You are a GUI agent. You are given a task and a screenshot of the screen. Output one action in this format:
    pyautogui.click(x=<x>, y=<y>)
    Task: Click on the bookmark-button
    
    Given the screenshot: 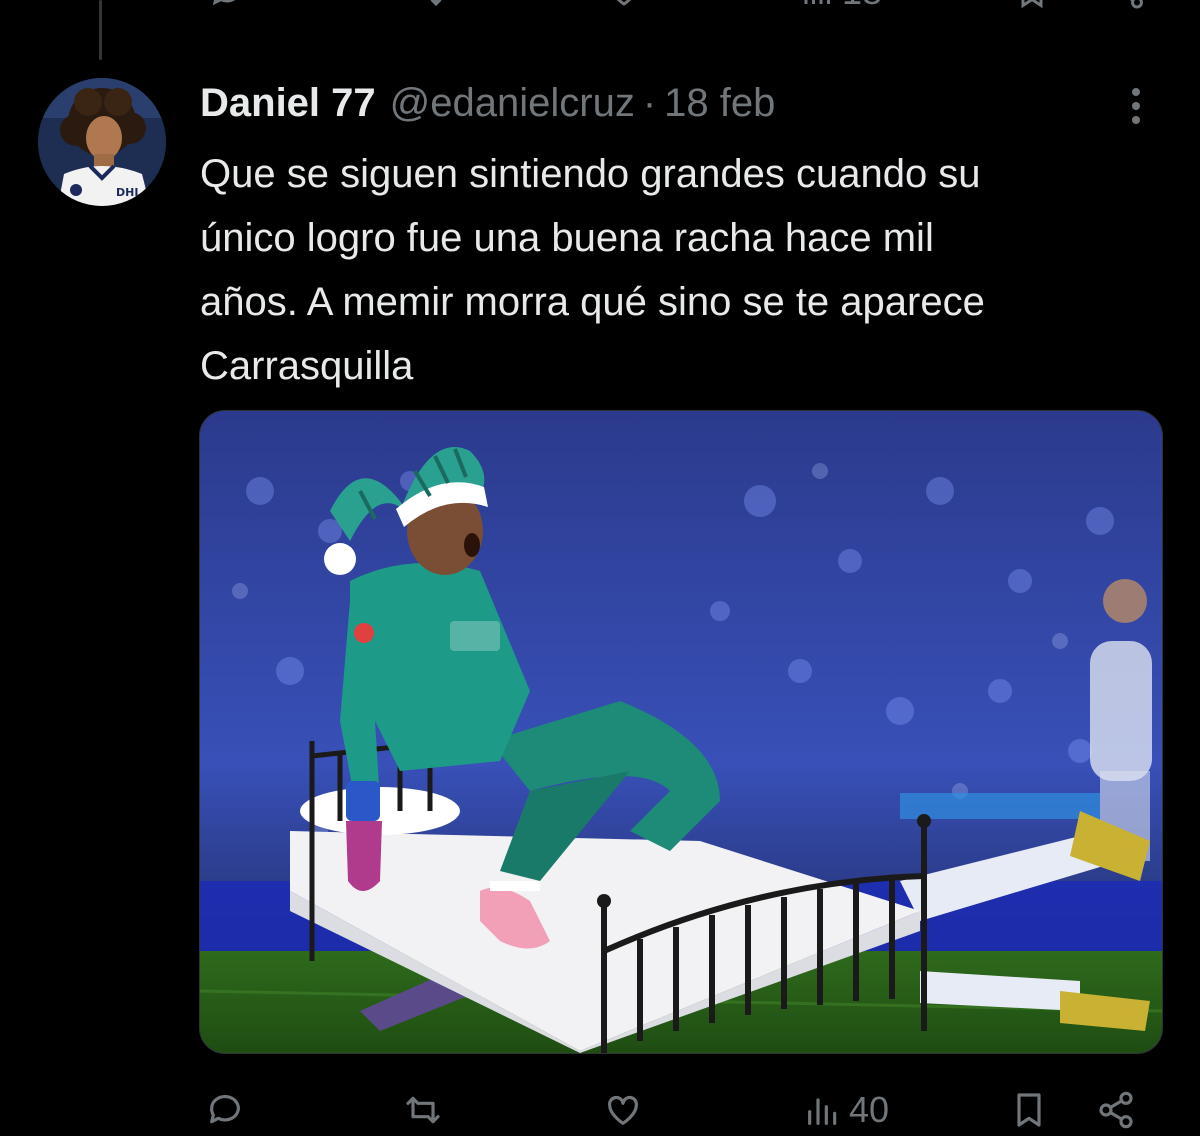 What is the action you would take?
    pyautogui.click(x=1029, y=1109)
    